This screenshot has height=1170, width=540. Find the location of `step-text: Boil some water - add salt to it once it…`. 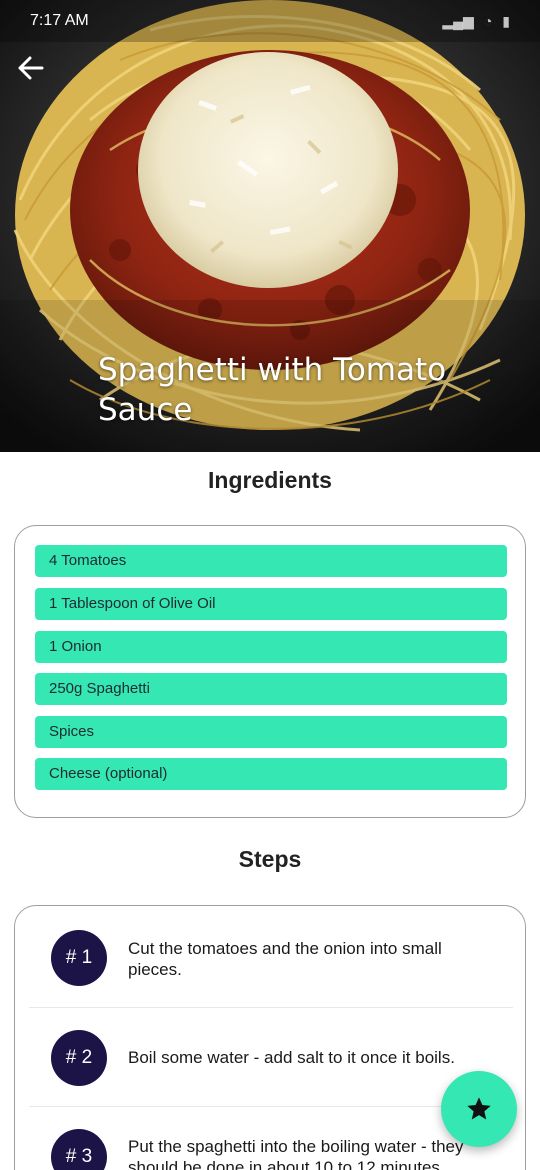

step-text: Boil some water - add salt to it once it… is located at coordinates (291, 1057).